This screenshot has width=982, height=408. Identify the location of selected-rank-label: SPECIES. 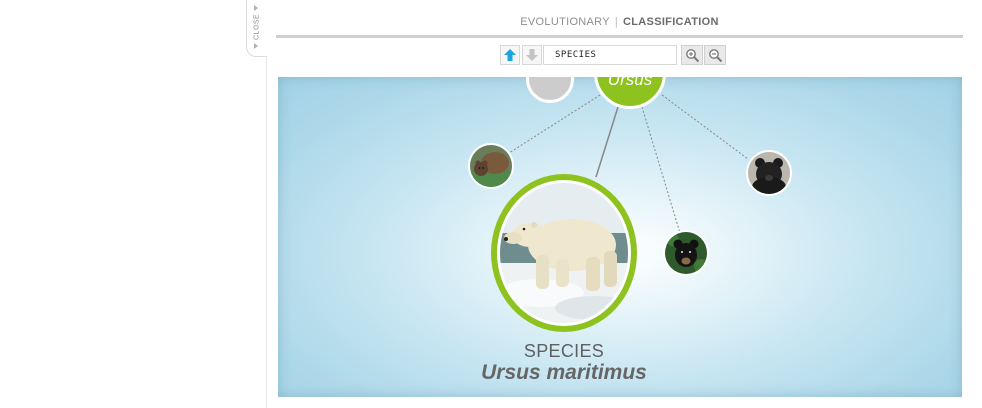
(564, 351).